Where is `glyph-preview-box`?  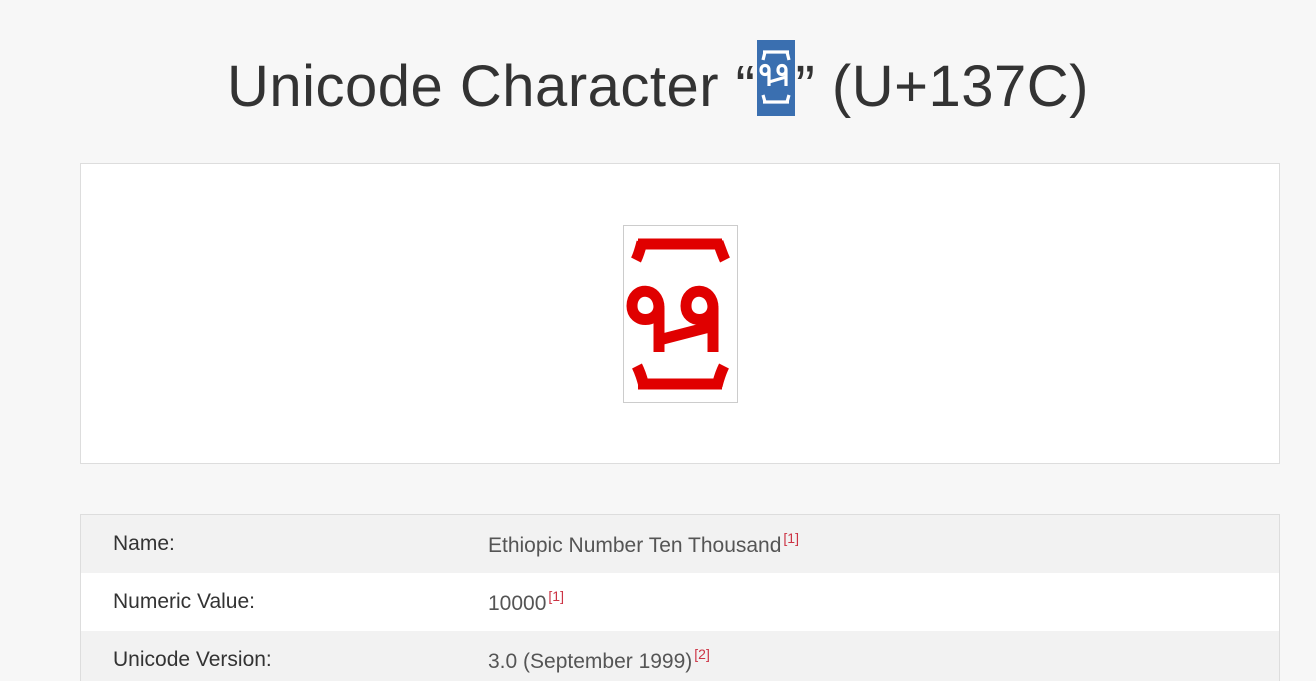 glyph-preview-box is located at coordinates (680, 314).